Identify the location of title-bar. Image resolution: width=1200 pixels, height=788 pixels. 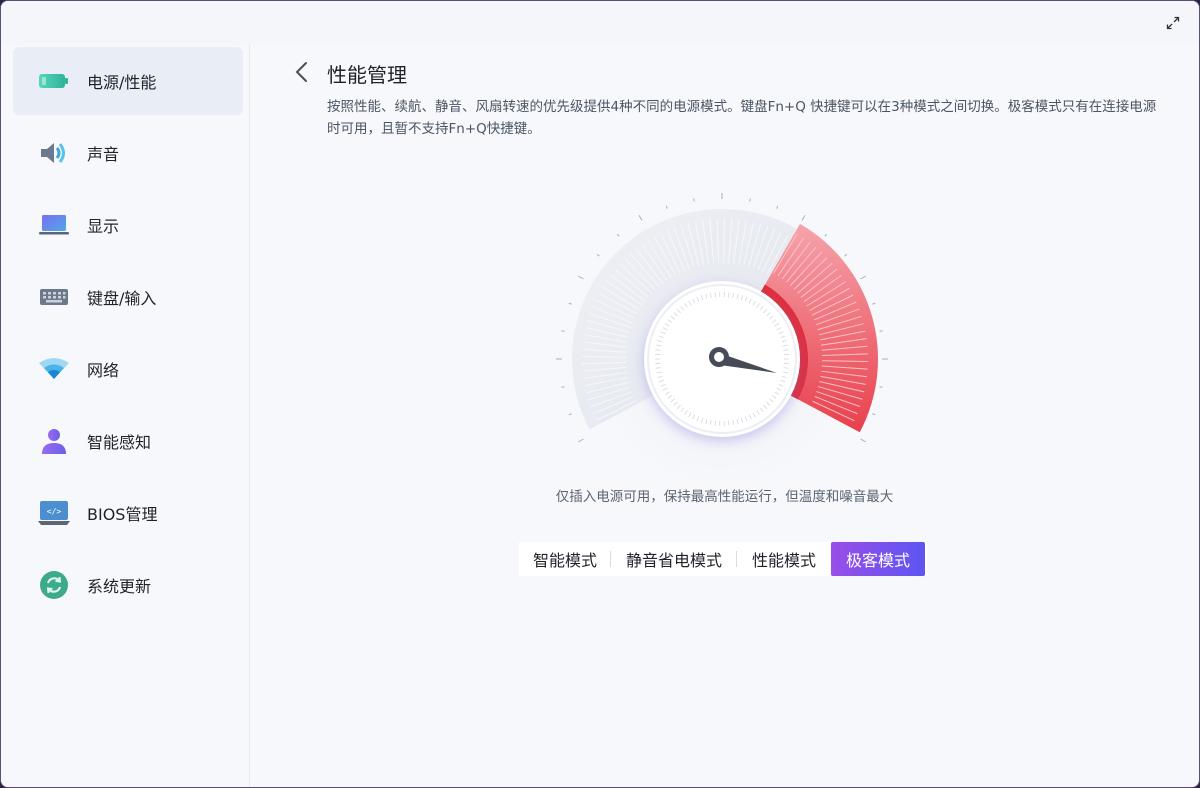
(600, 23).